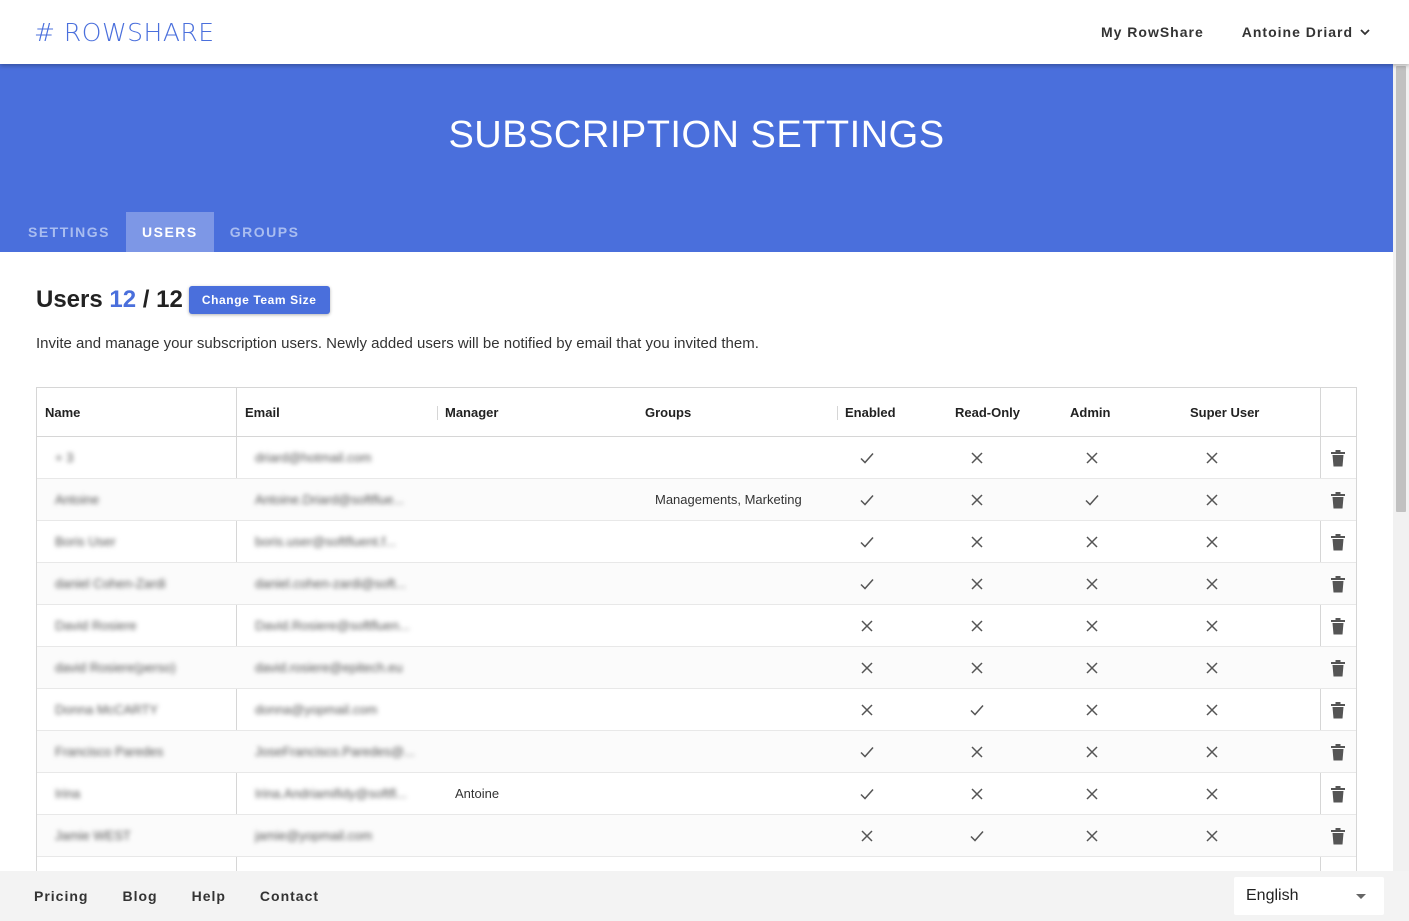 Image resolution: width=1409 pixels, height=921 pixels. I want to click on user-email-cell: driard@hotmail.com, so click(340, 458).